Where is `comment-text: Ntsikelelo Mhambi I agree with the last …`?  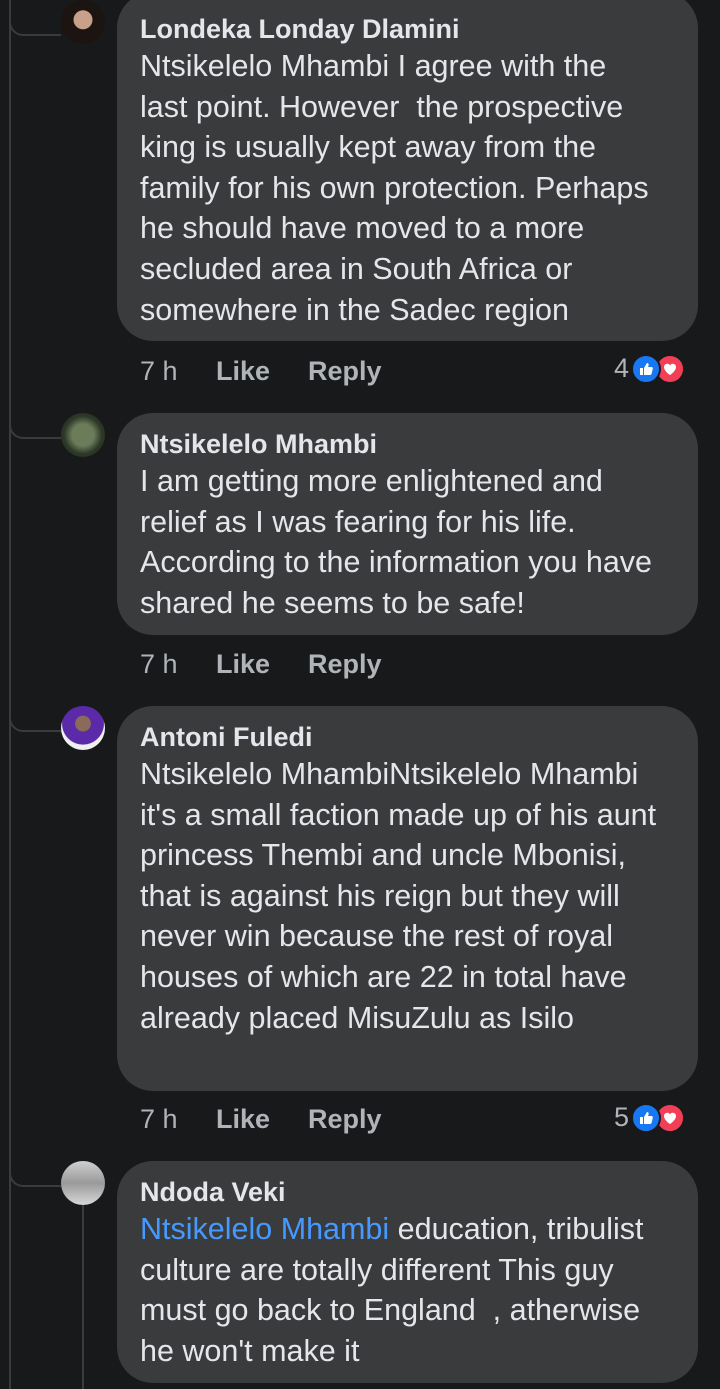 comment-text: Ntsikelelo Mhambi I agree with the last … is located at coordinates (399, 188).